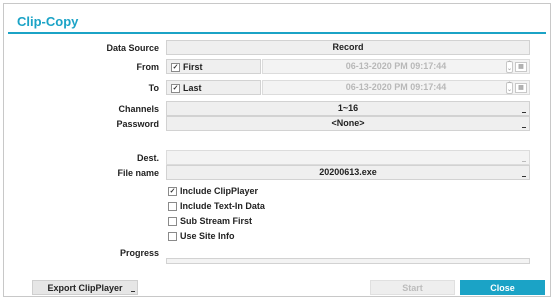 Image resolution: width=556 pixels, height=301 pixels. I want to click on data-source-label: Data Source, so click(132, 48).